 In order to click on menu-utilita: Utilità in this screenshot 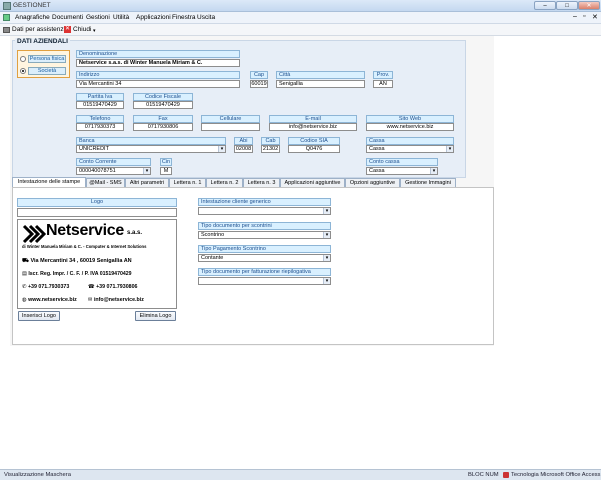, I will do `click(121, 17)`.